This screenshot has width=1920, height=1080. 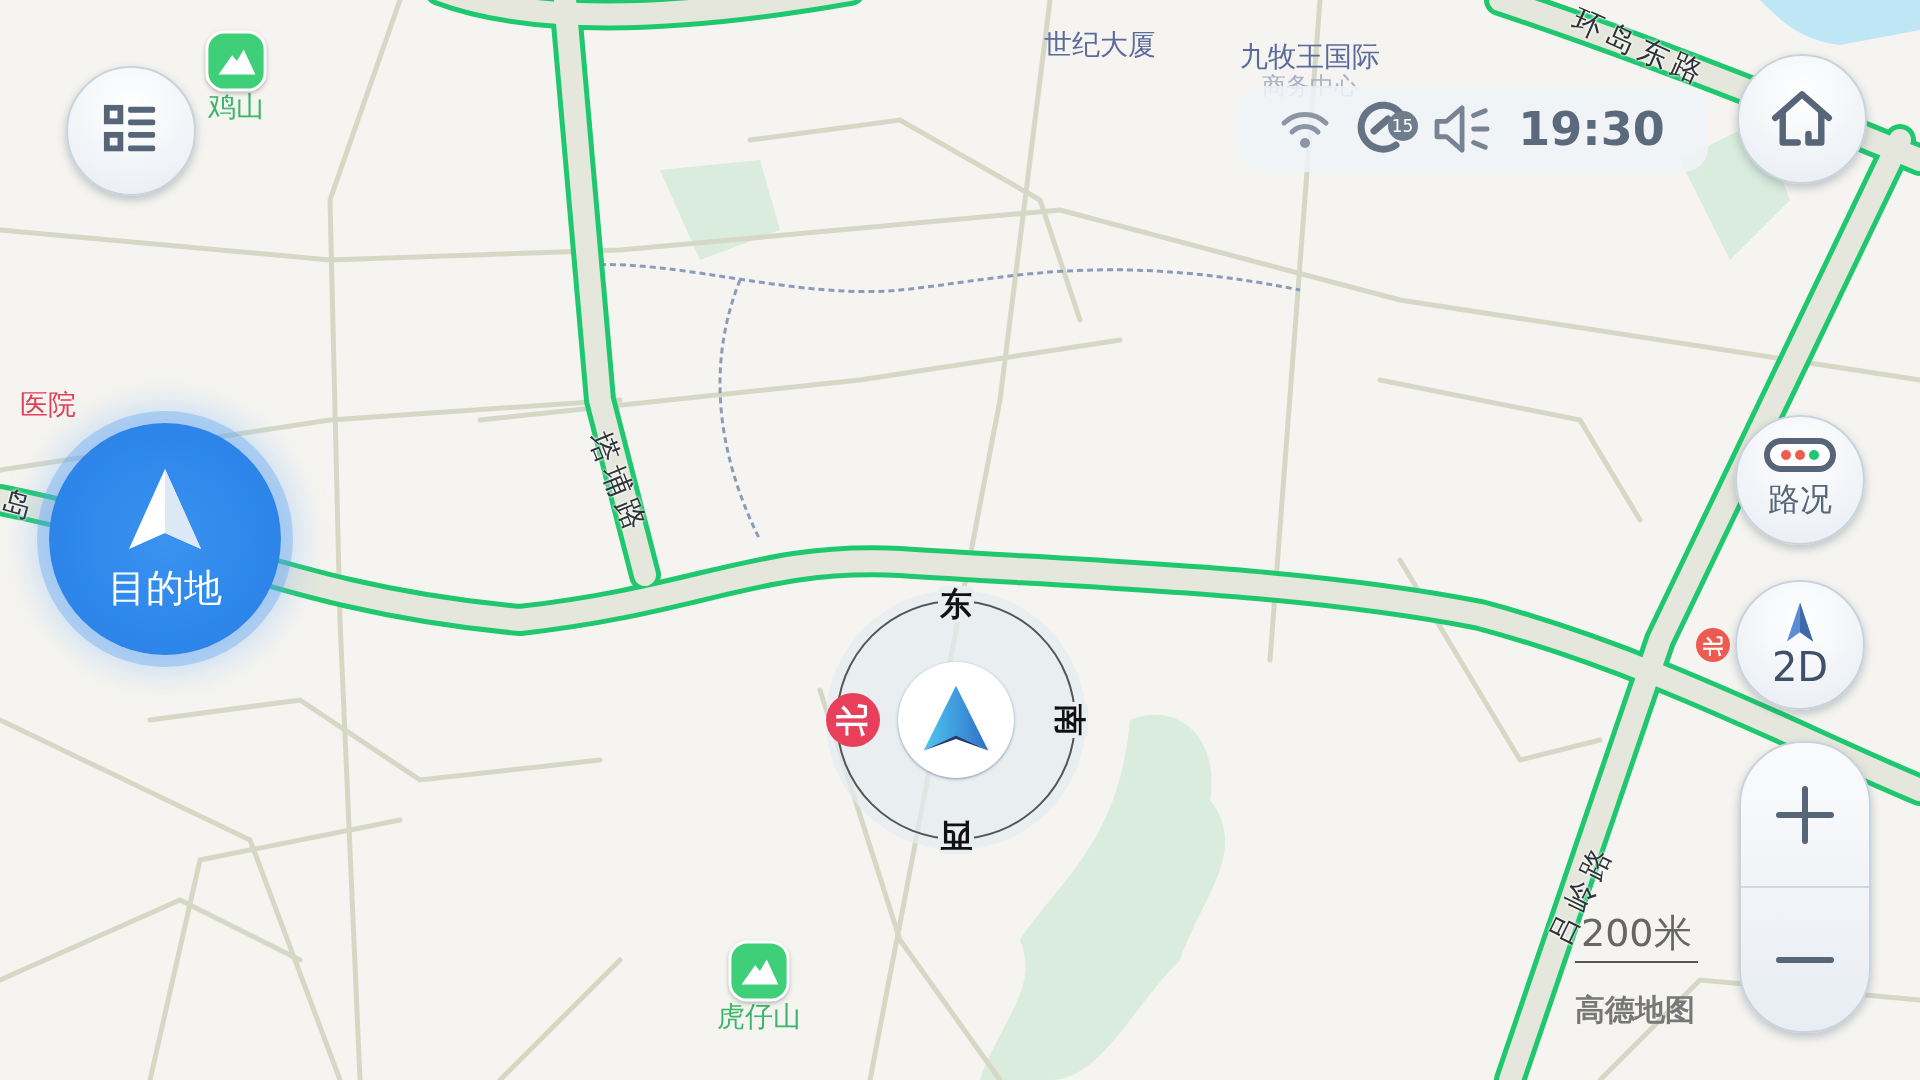 I want to click on menu-button, so click(x=131, y=131).